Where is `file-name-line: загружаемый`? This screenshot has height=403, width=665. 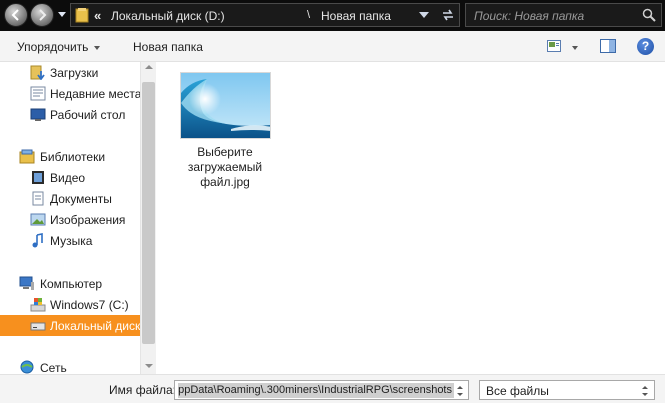 file-name-line: загружаемый is located at coordinates (225, 167).